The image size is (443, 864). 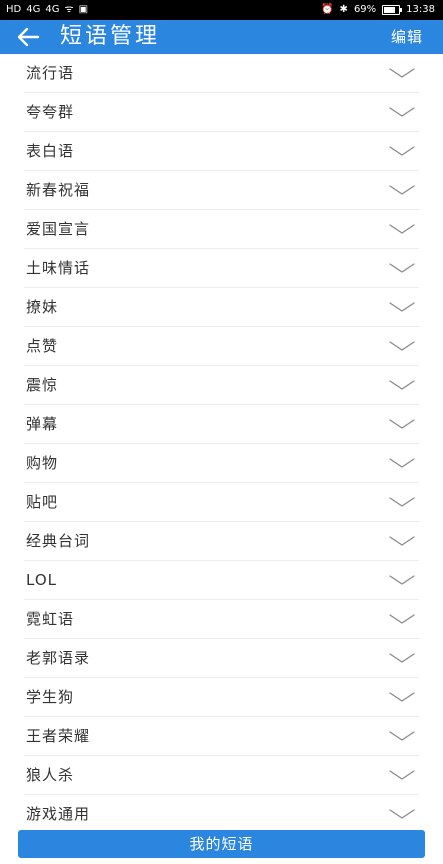 I want to click on list-item: 学生狗, so click(x=221, y=697).